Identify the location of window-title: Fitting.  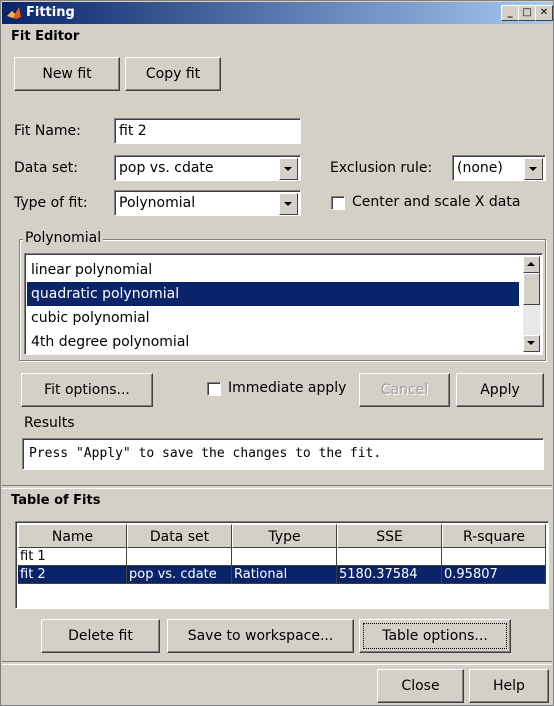
(50, 12).